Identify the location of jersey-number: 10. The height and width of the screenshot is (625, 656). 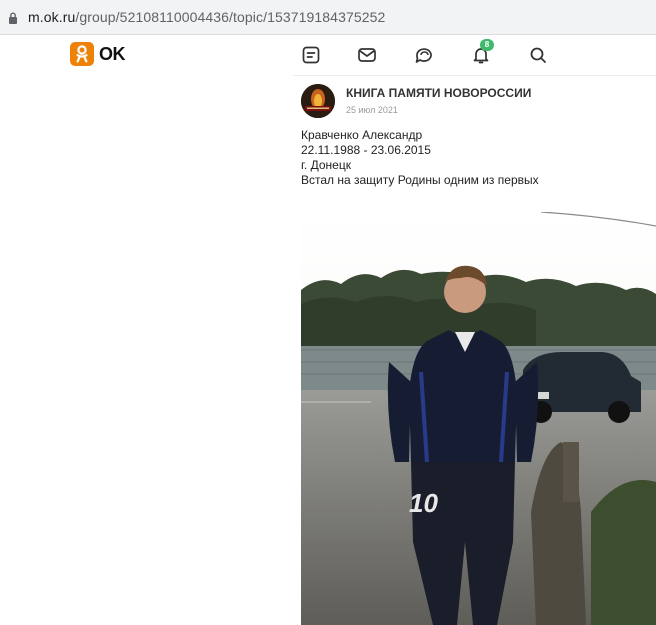
(423, 503).